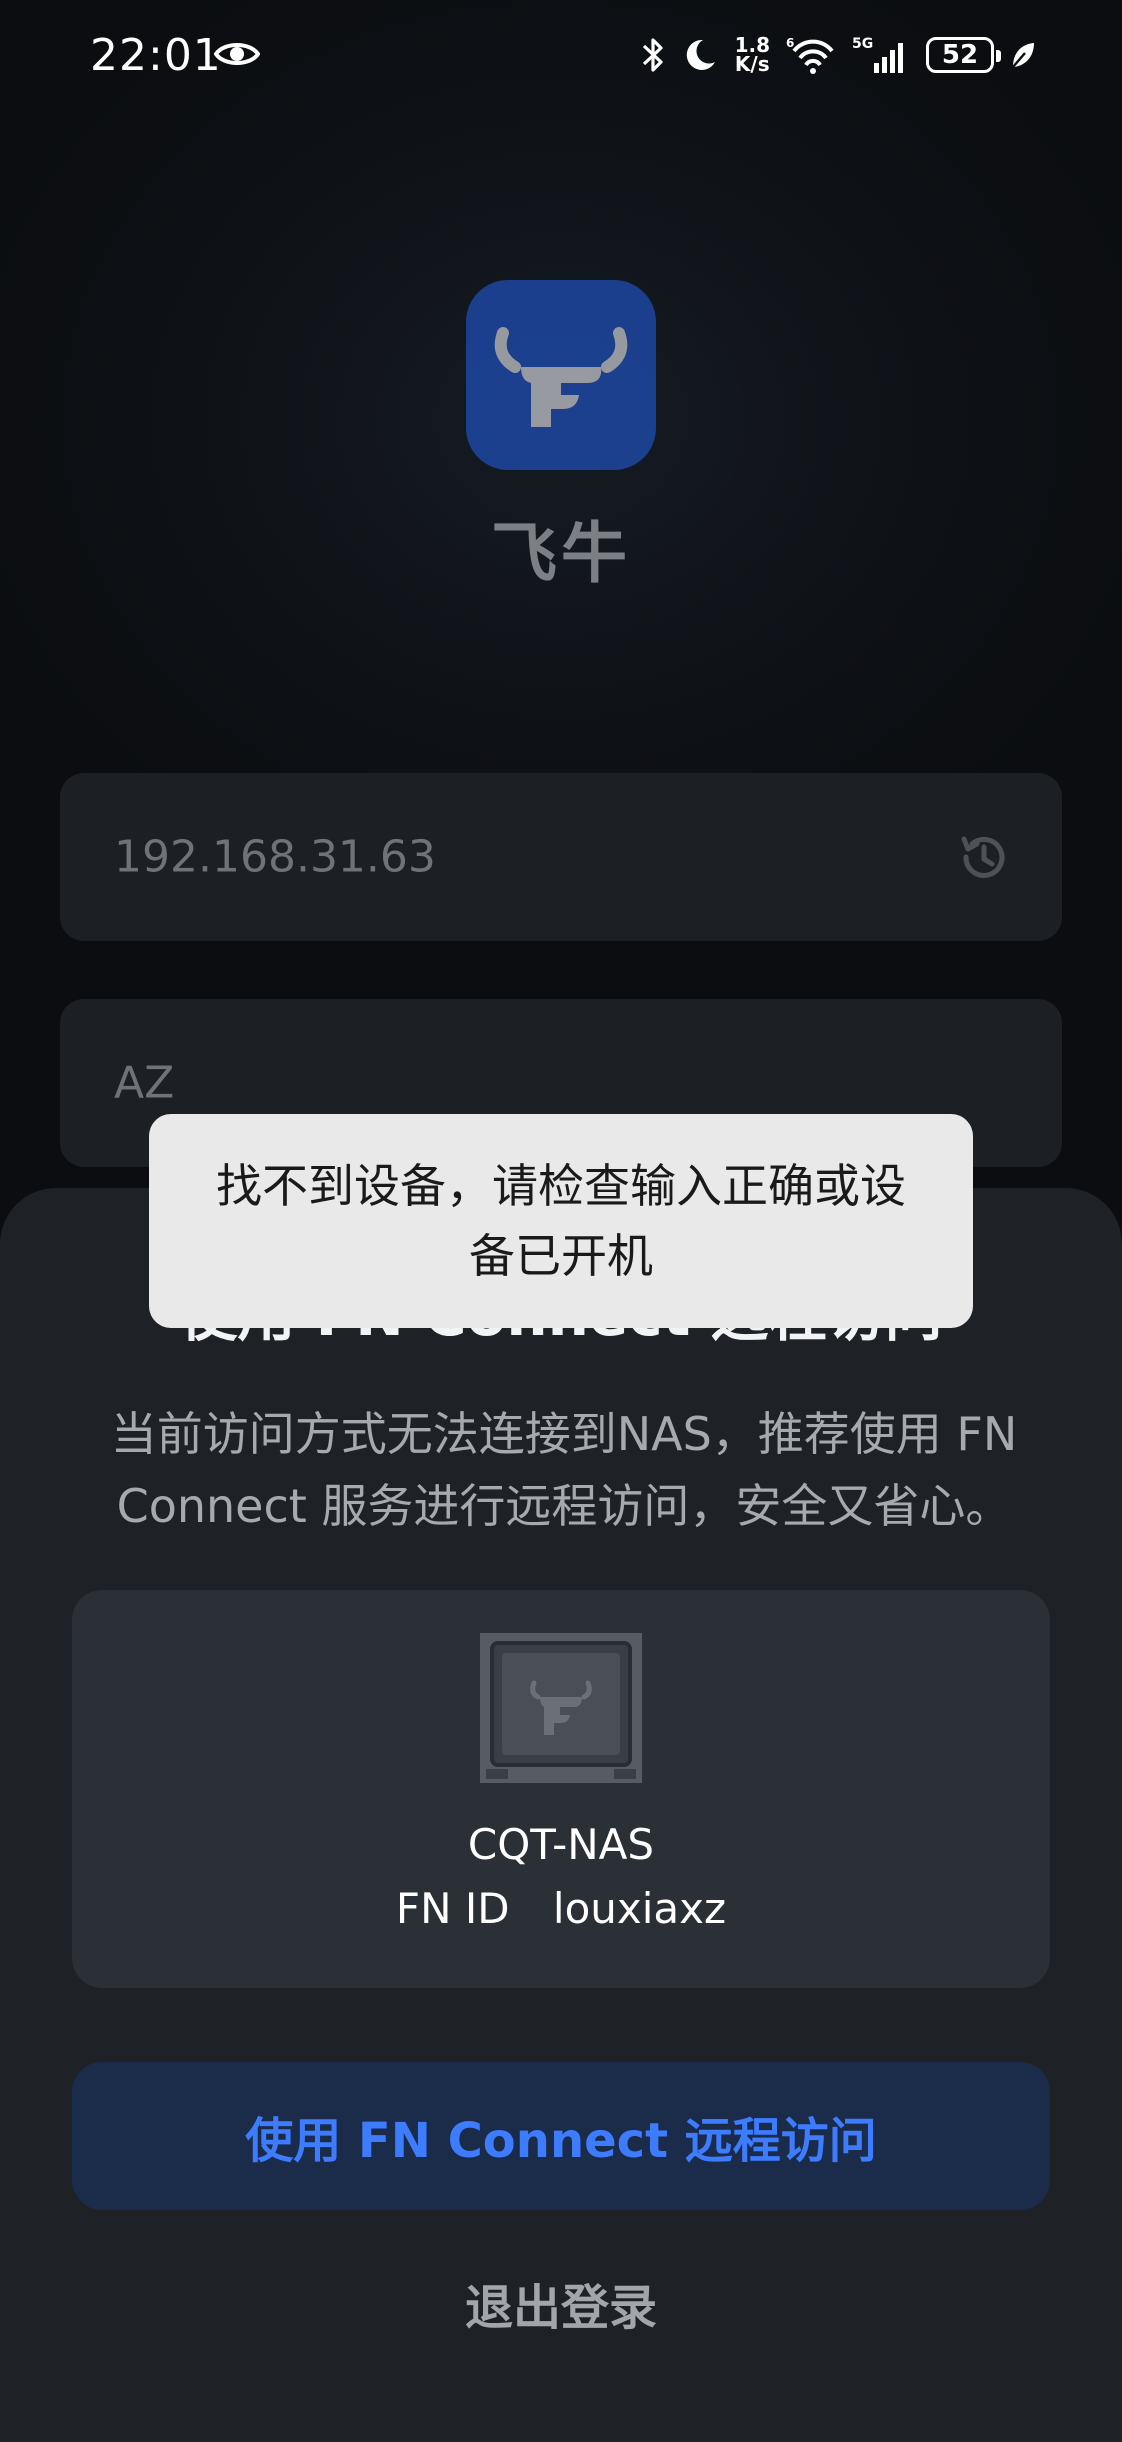 This screenshot has height=2442, width=1122. What do you see at coordinates (237, 54) in the screenshot?
I see `eye-icon` at bounding box center [237, 54].